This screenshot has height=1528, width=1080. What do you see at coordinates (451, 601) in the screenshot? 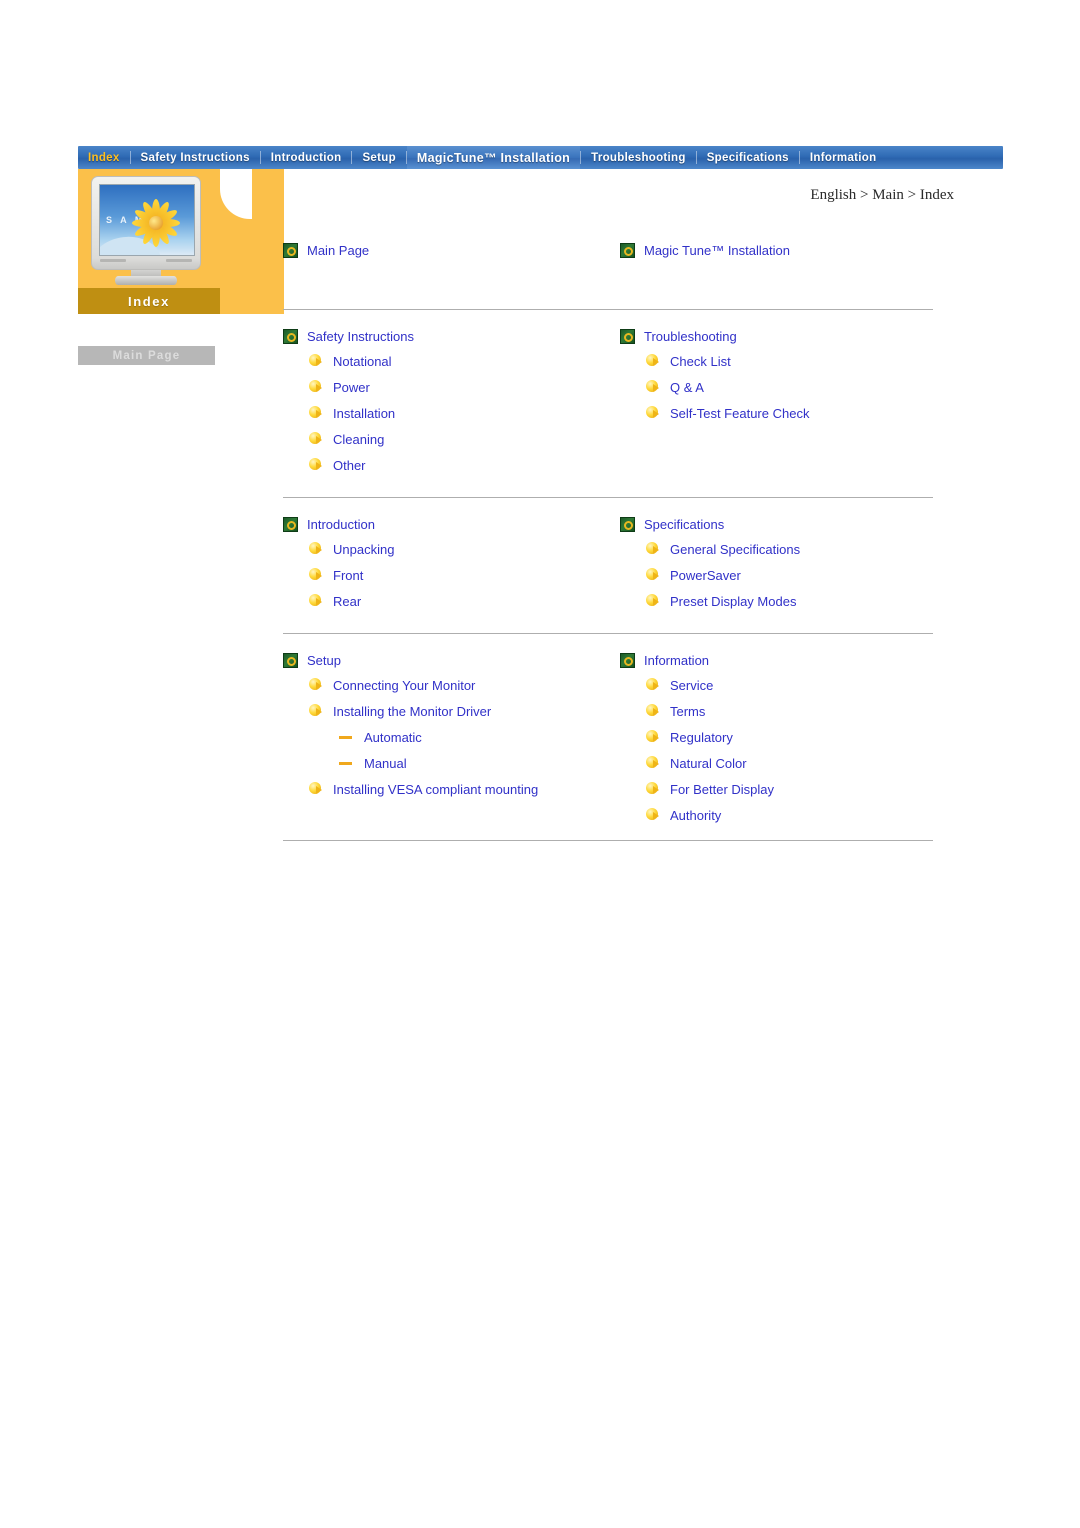
I see `link-rear: Rear` at bounding box center [451, 601].